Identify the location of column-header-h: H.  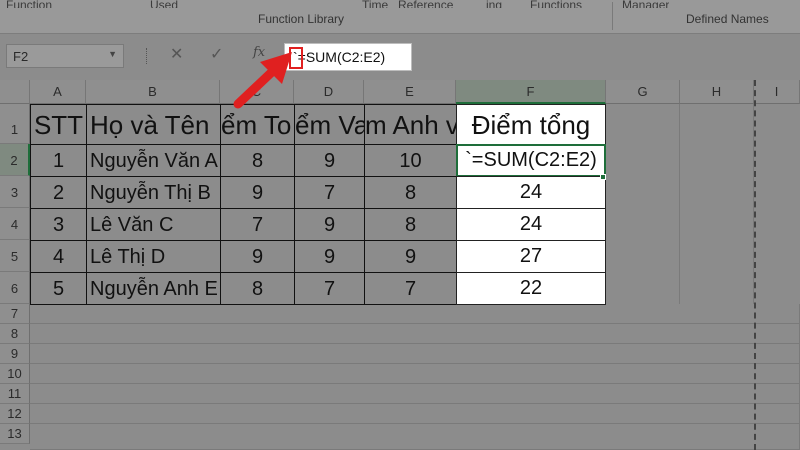
(717, 92).